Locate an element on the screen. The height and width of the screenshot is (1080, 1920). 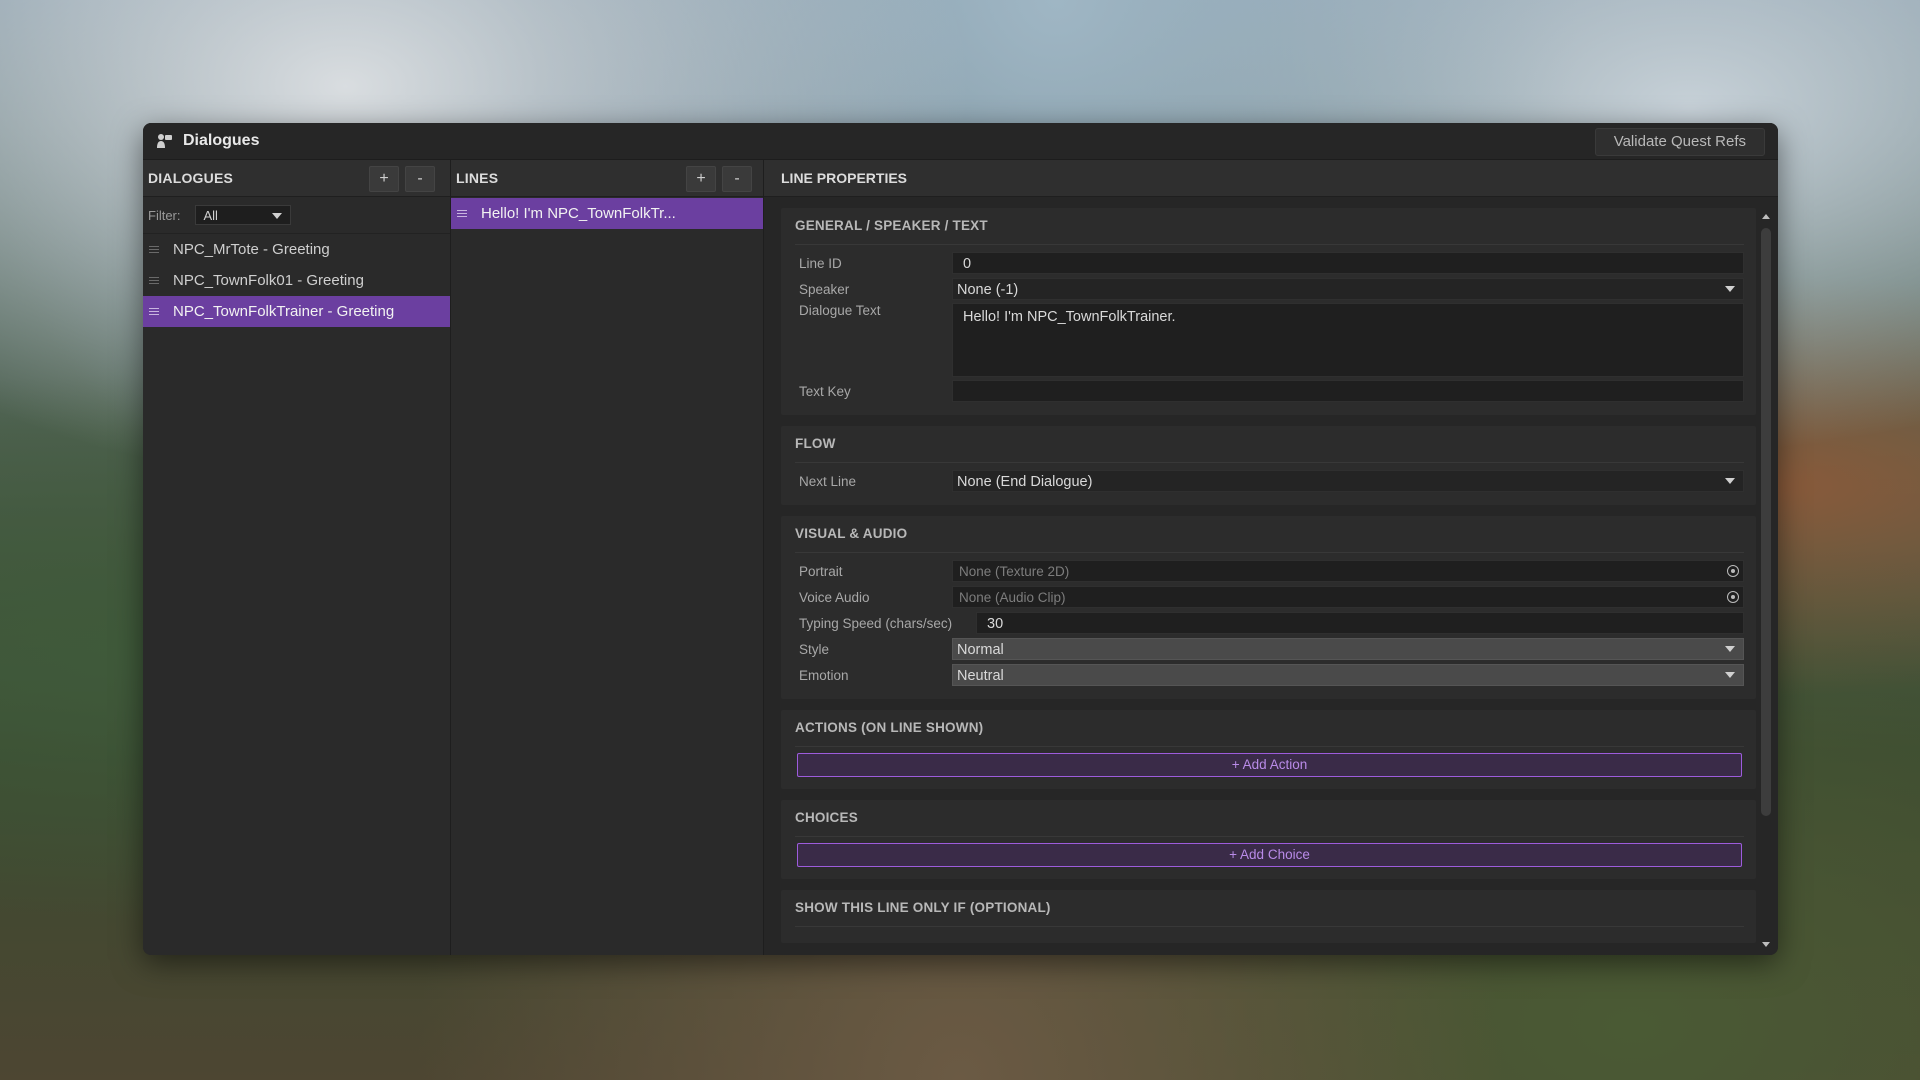
typing-speed-row: Typing Speed (chars/sec) 30 is located at coordinates (1269, 623).